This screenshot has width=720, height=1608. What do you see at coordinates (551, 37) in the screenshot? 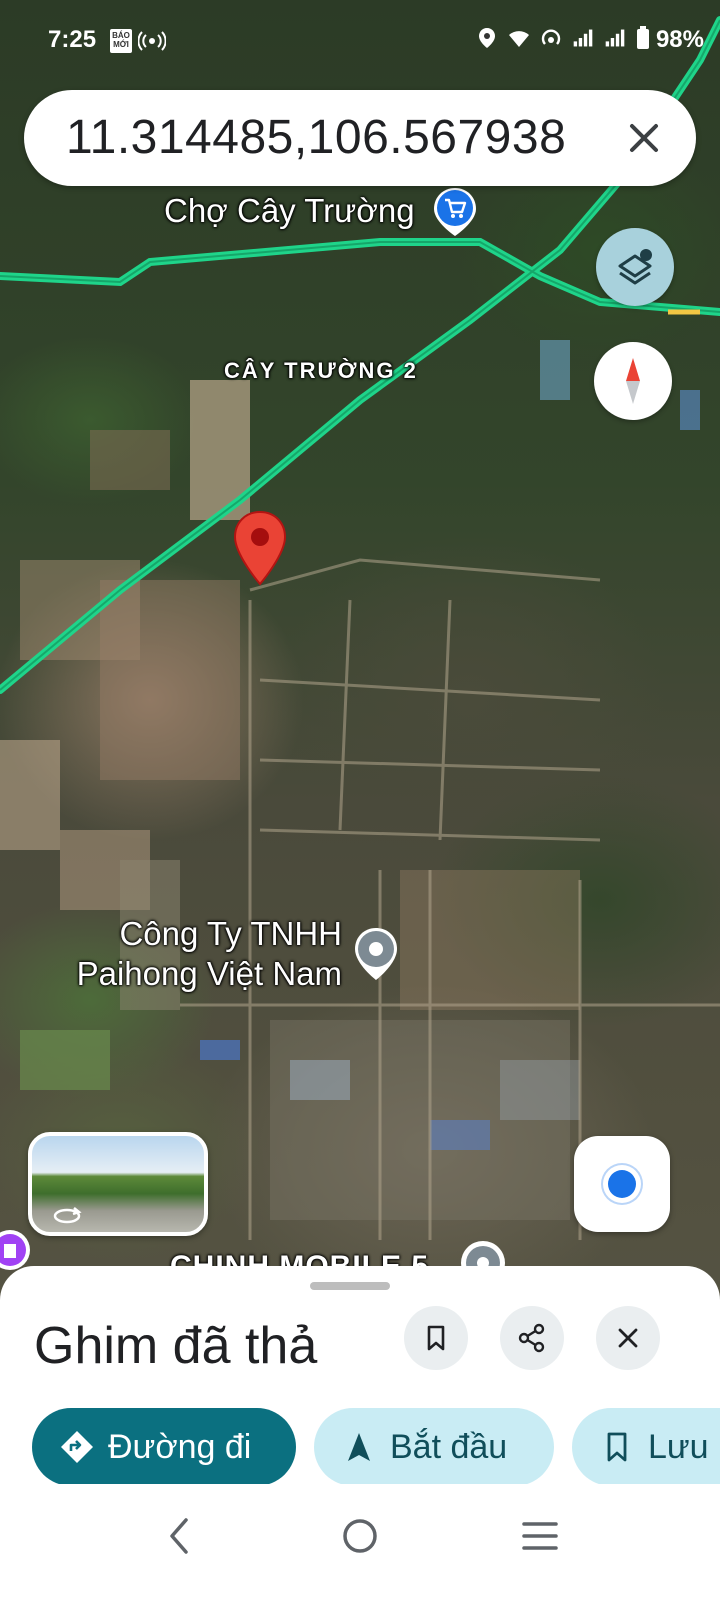
I see `hotspot-icon` at bounding box center [551, 37].